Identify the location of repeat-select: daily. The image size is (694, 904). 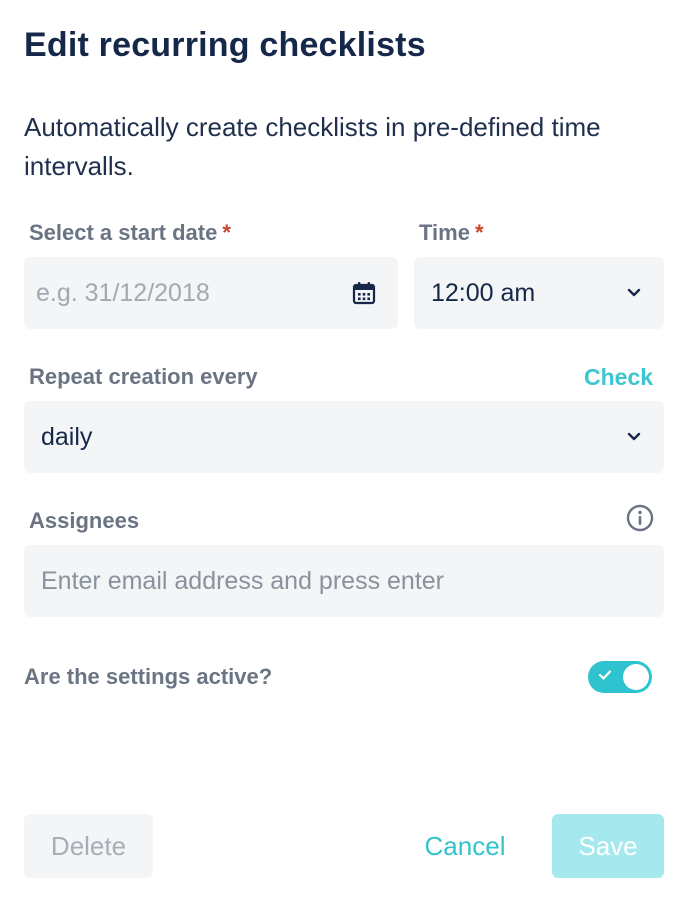
(344, 437).